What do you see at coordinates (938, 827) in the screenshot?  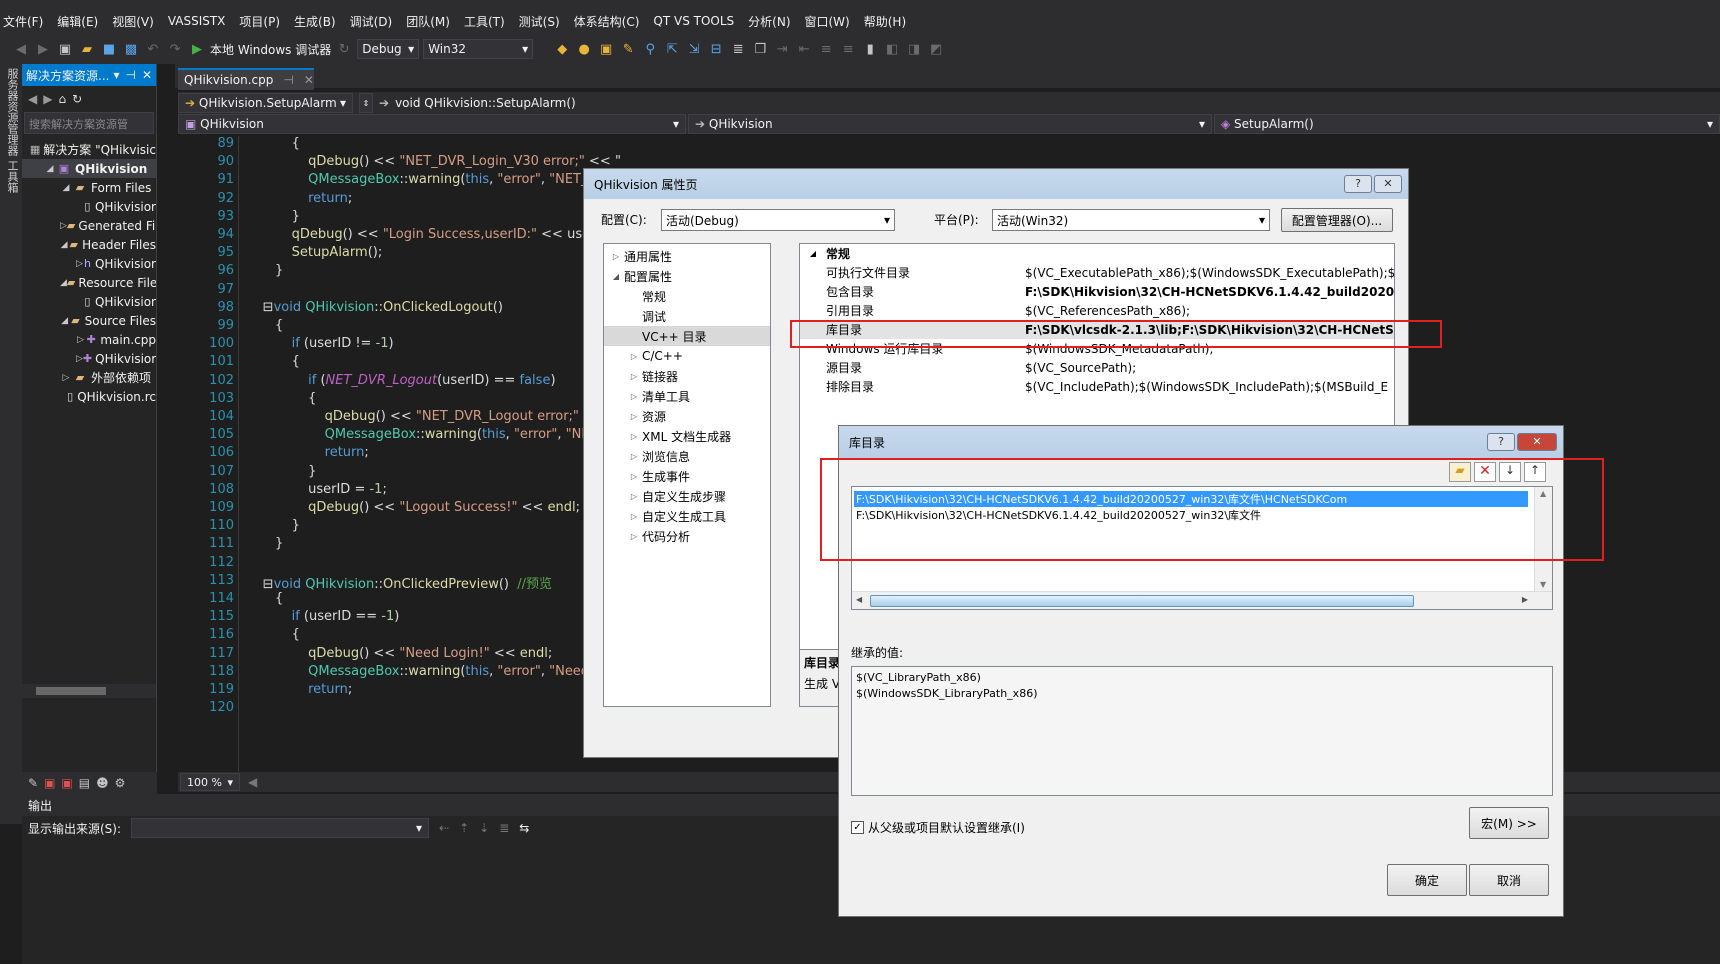 I see `inherit-checkbox-row: ✓ 从父级或项目默认设置继承(I)` at bounding box center [938, 827].